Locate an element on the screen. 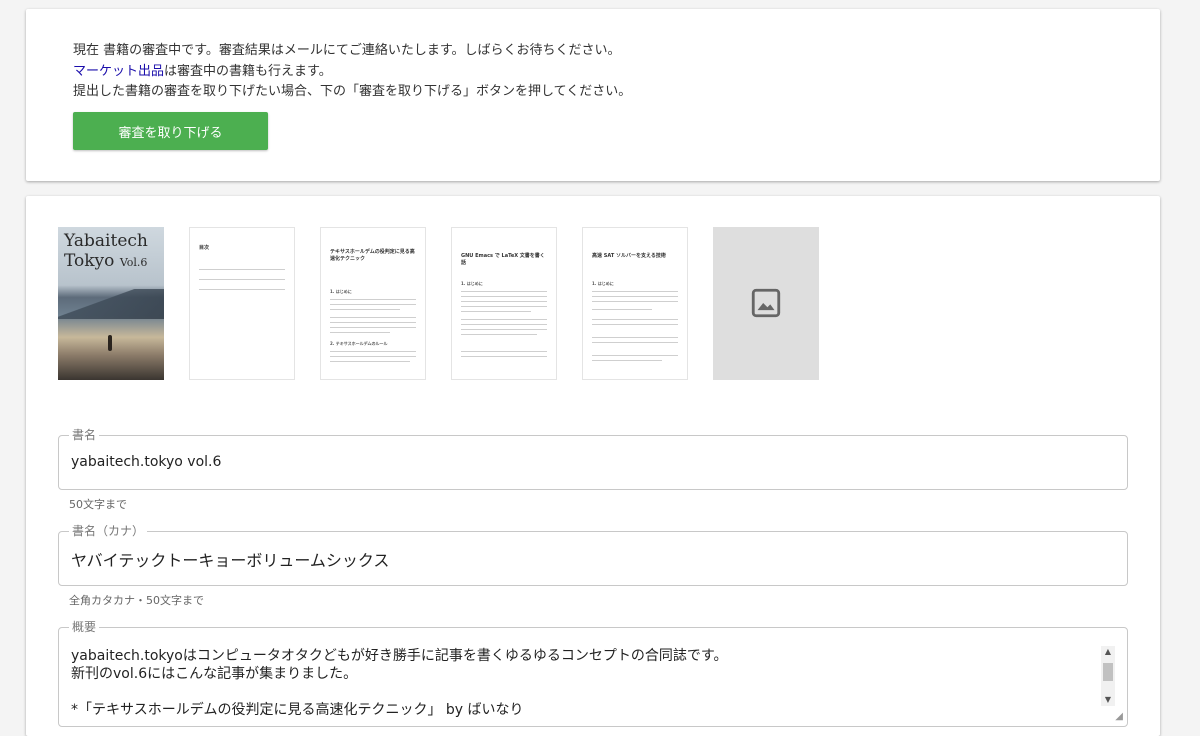 This screenshot has height=736, width=1200. thumbnail-page-4: 高速 SAT ソルバーを支える技術 1. はじめに is located at coordinates (635, 303).